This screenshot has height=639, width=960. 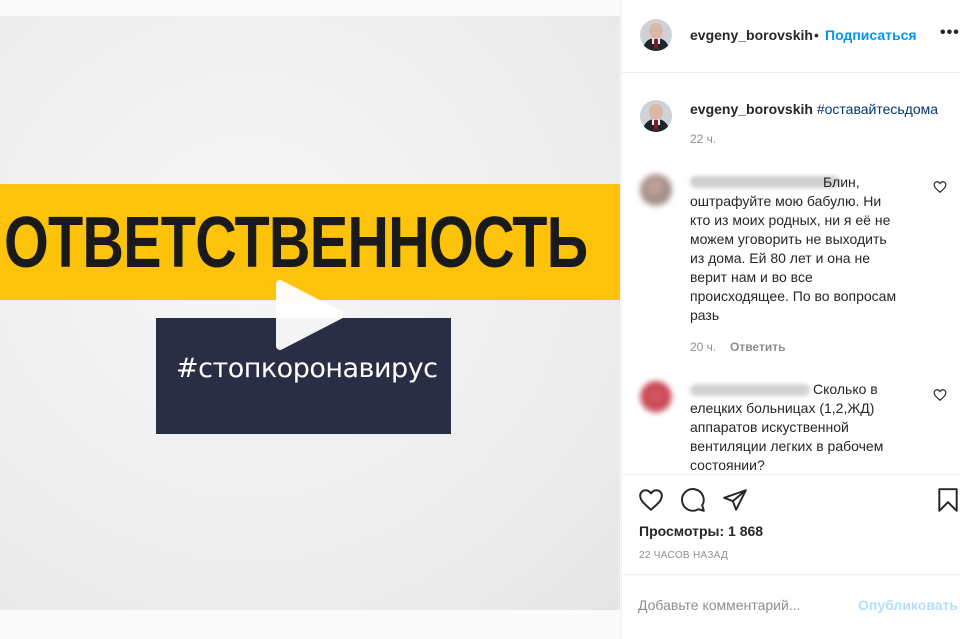 What do you see at coordinates (703, 139) in the screenshot?
I see `caption-time: 22 ч.` at bounding box center [703, 139].